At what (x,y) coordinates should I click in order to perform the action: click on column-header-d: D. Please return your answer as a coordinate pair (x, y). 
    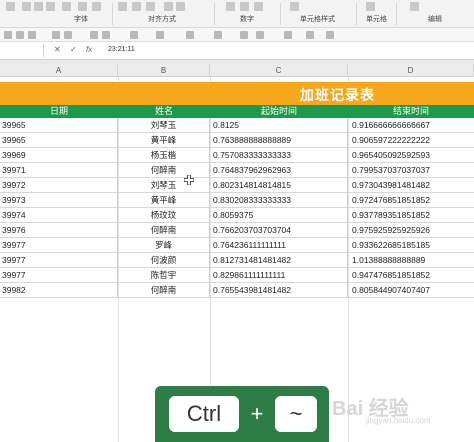
    Looking at the image, I should click on (411, 70).